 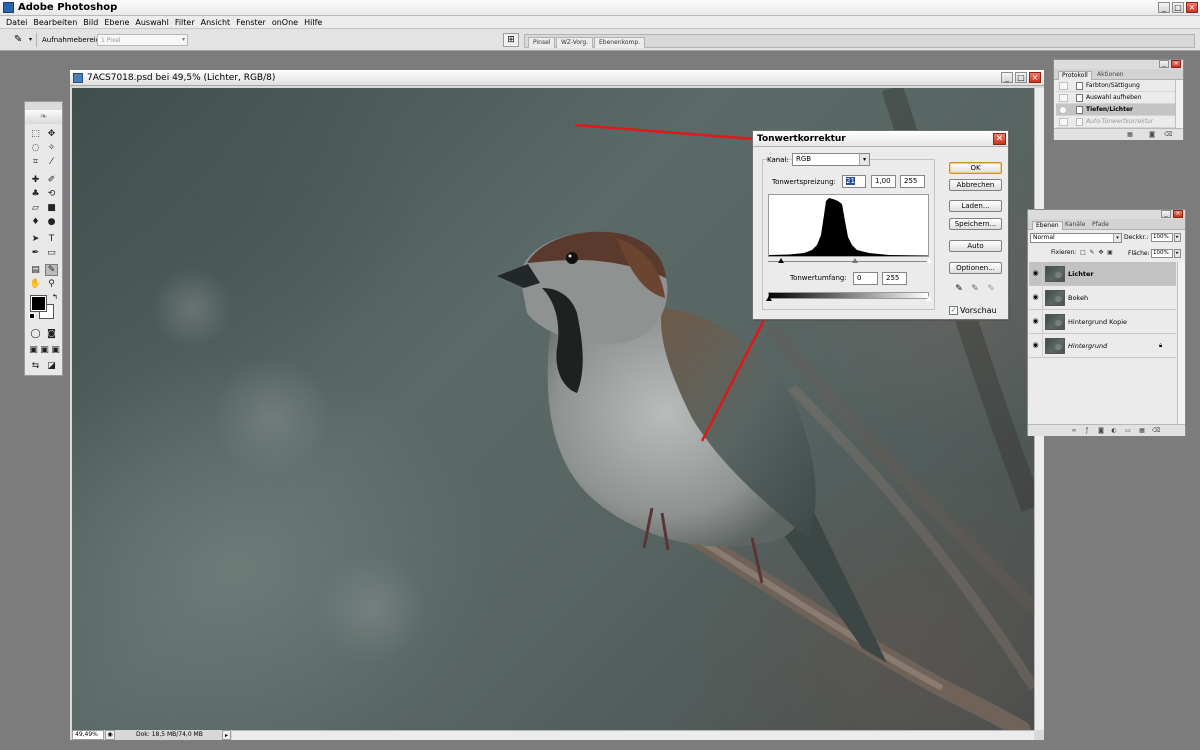 What do you see at coordinates (633, 735) in the screenshot?
I see `horizontal-scrollbar` at bounding box center [633, 735].